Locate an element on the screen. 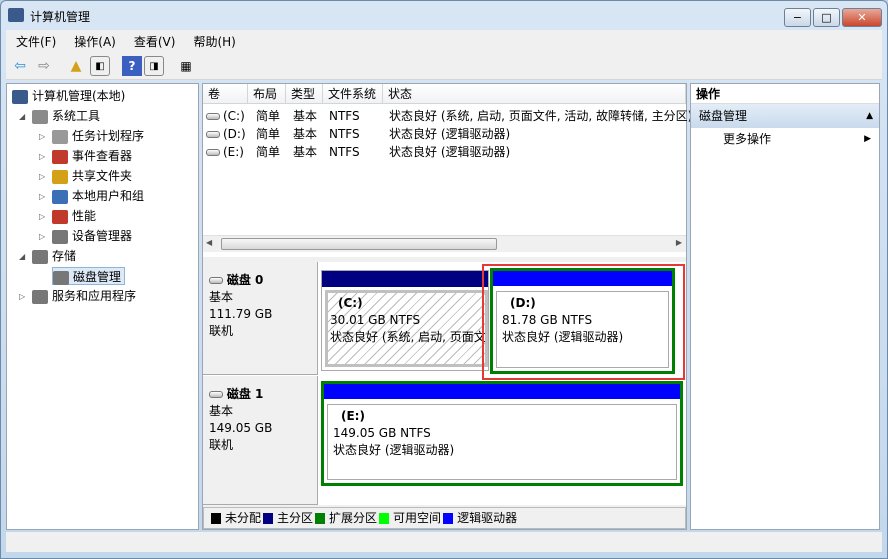  scrollbar-thumb is located at coordinates (359, 244).